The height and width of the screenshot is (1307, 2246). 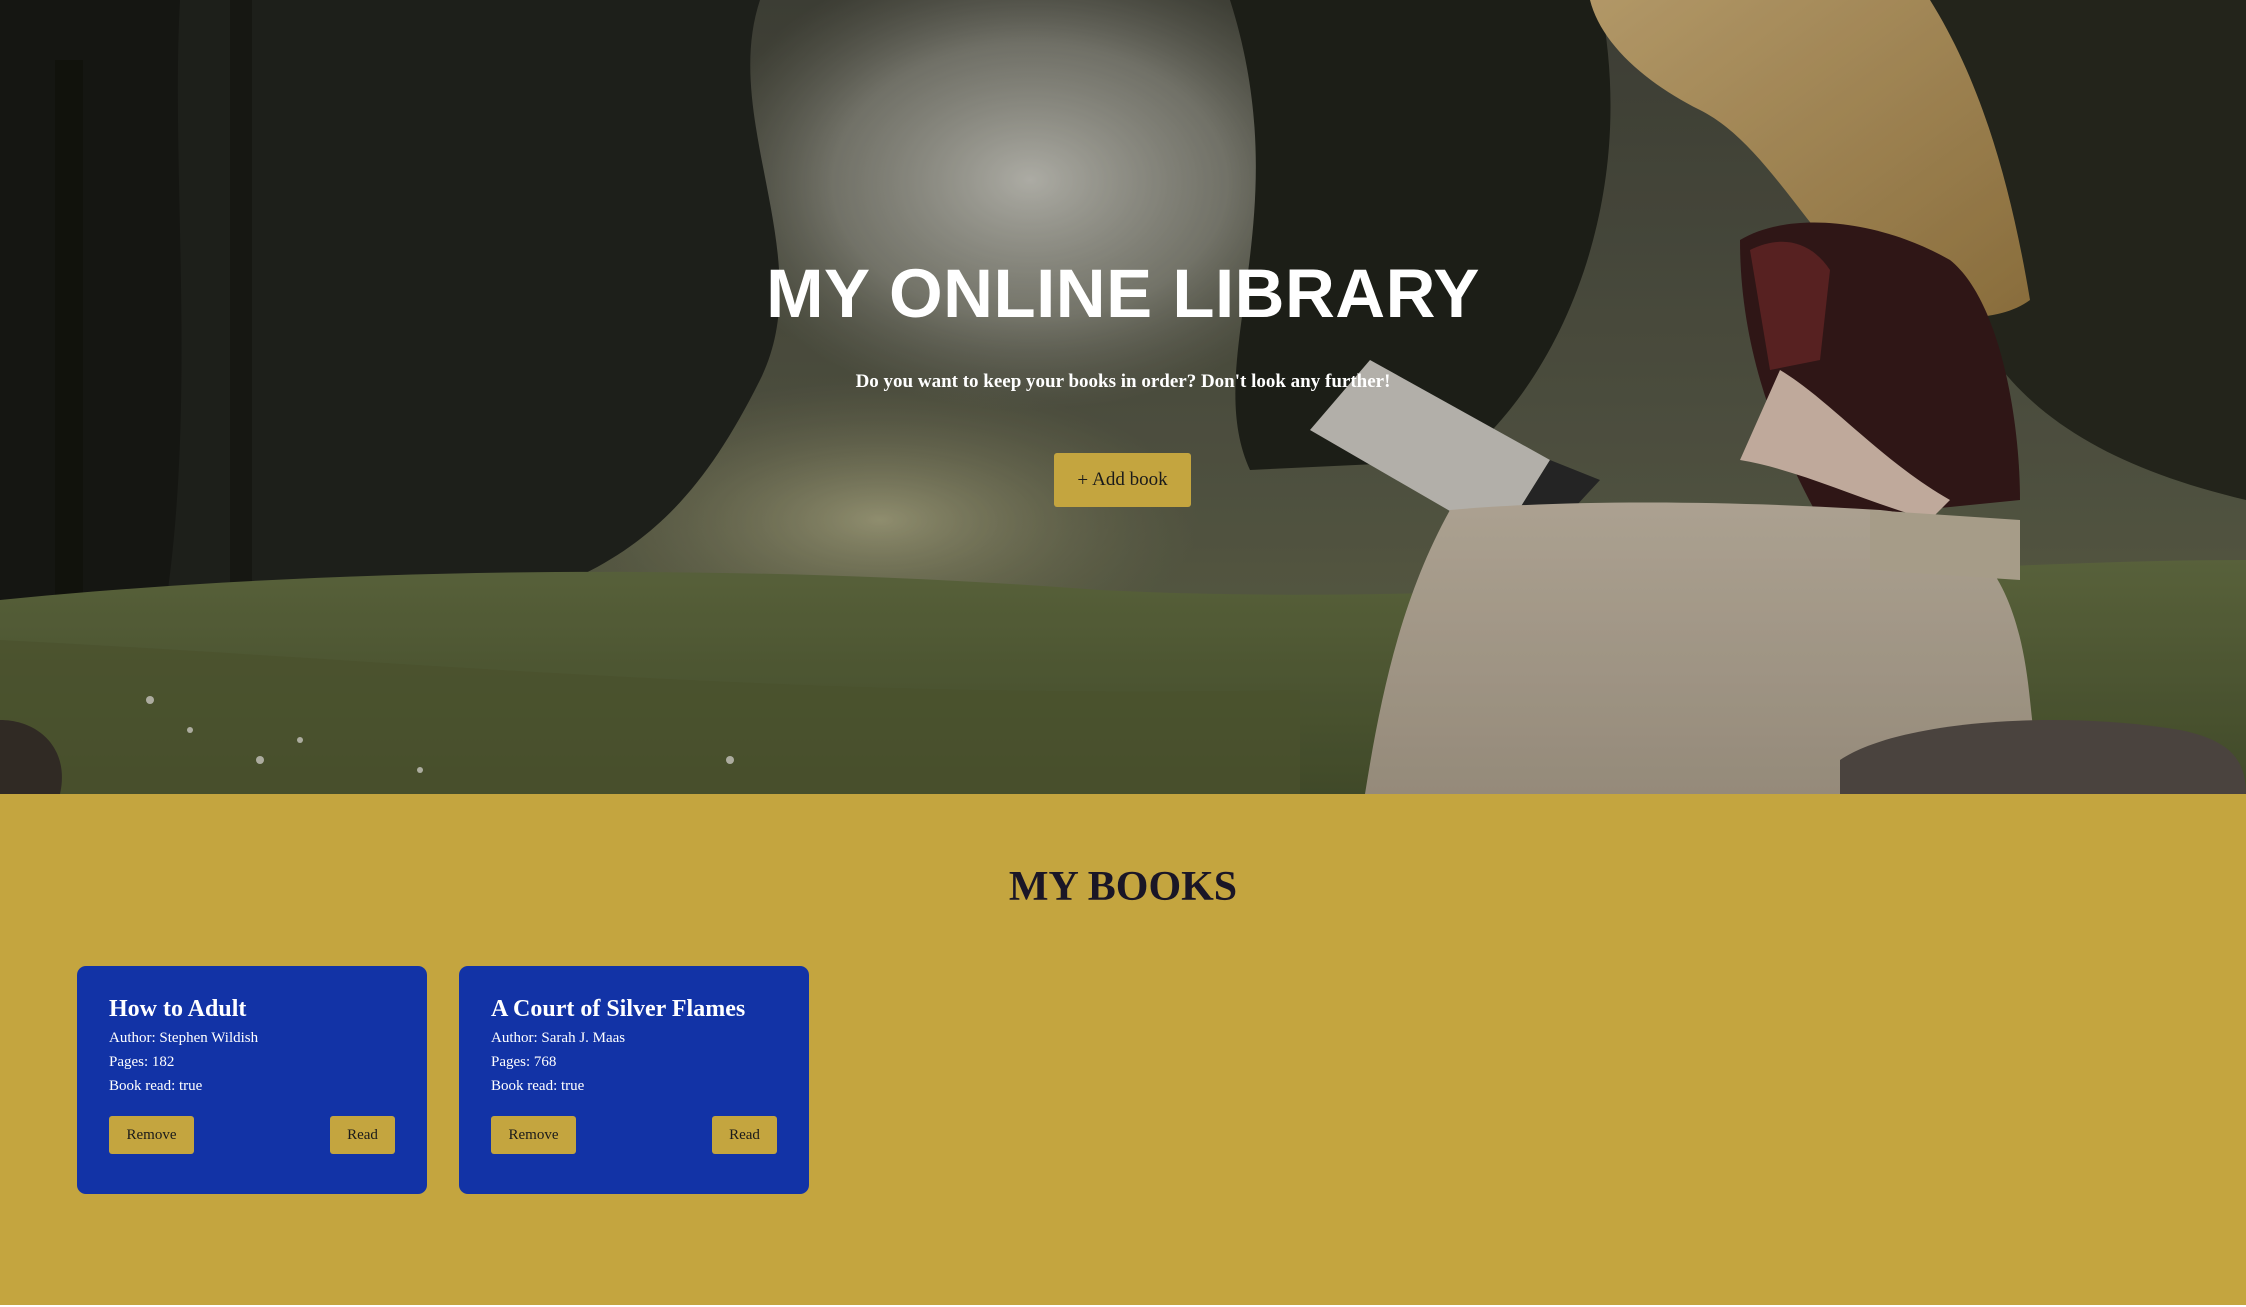 What do you see at coordinates (142, 1062) in the screenshot?
I see `book-pages: Pages: 182` at bounding box center [142, 1062].